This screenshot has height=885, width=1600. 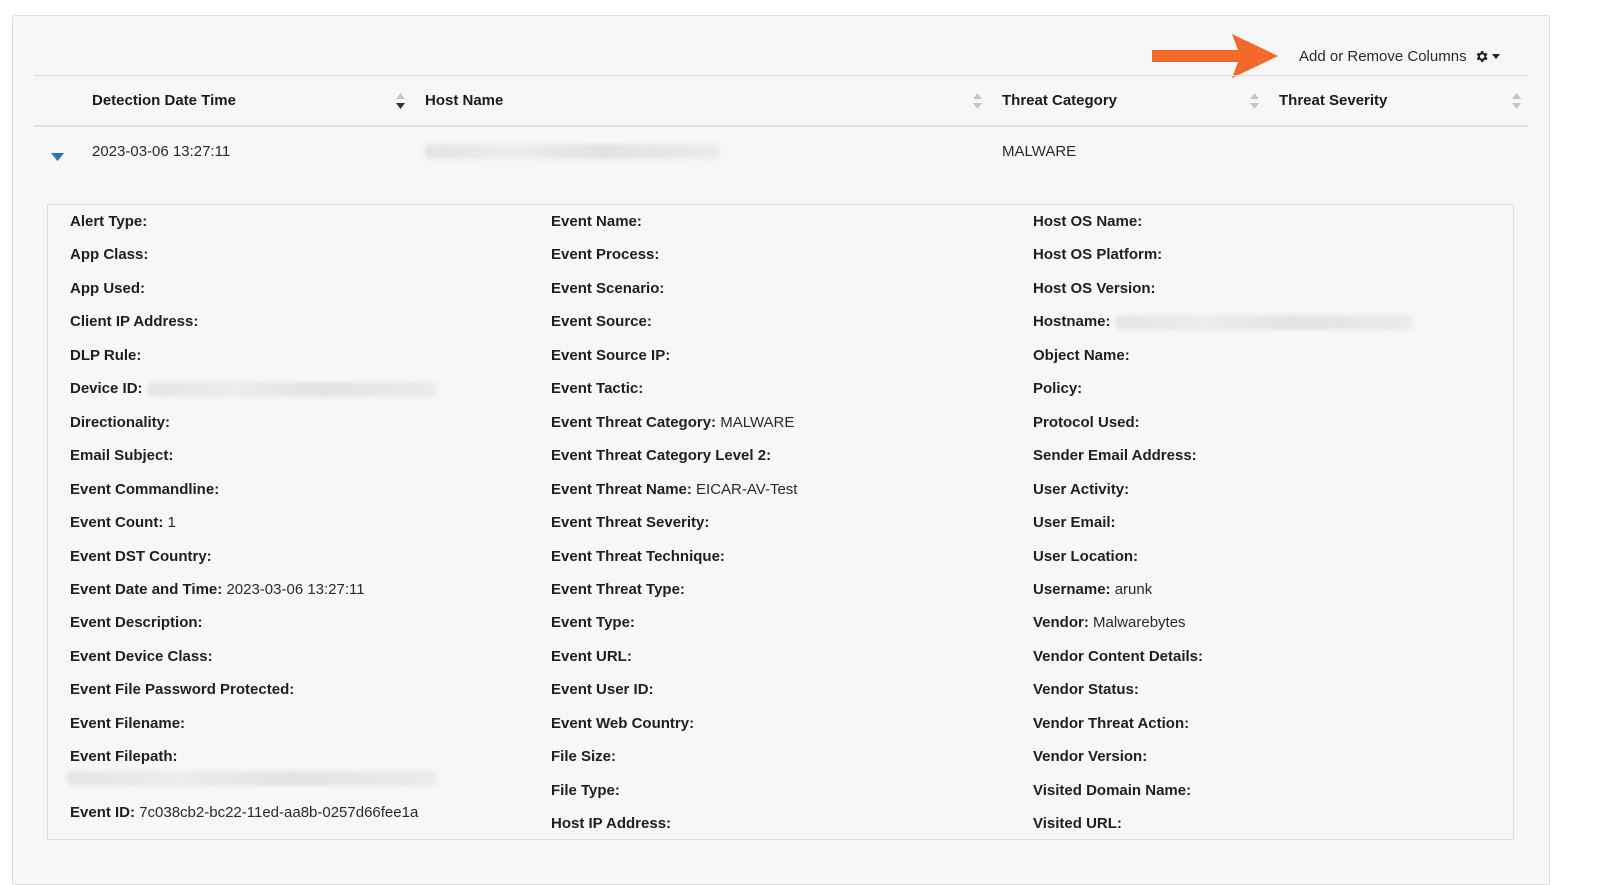 I want to click on detail-event-dst-country: Event DST Country:, so click(x=141, y=556).